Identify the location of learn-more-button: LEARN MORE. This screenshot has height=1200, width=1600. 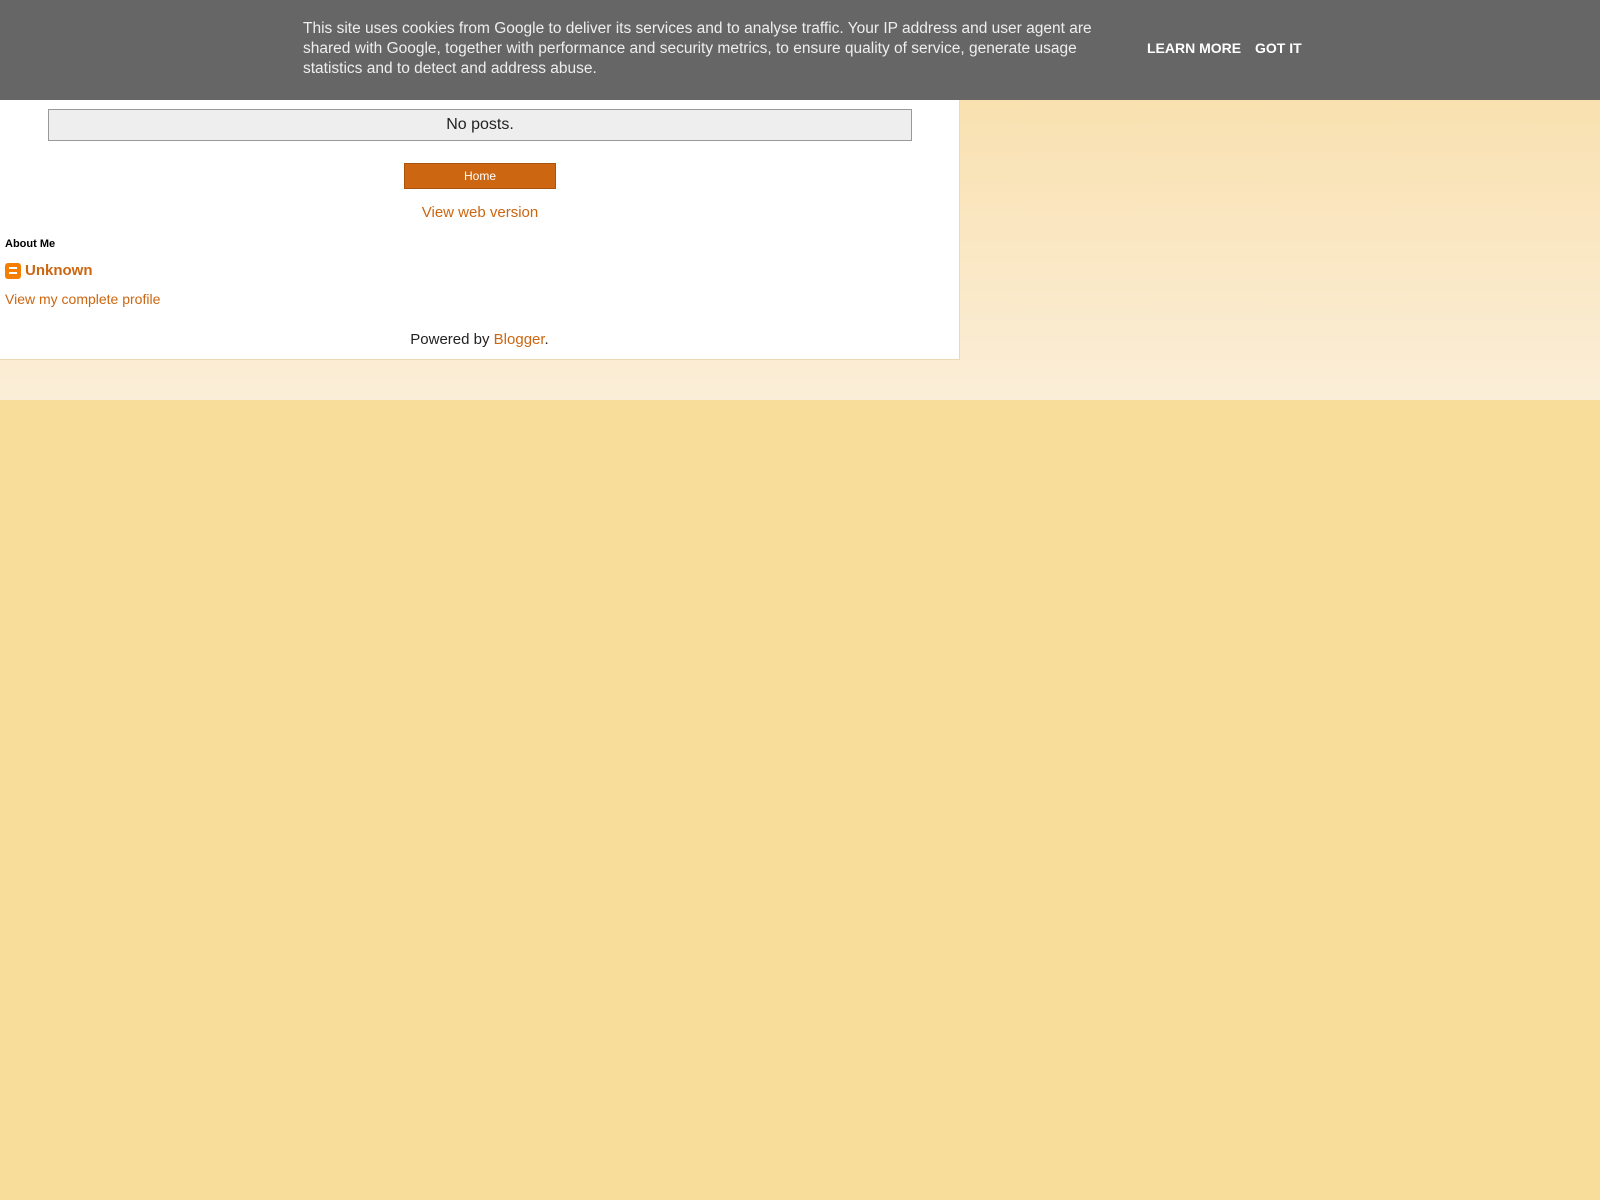
(1194, 48).